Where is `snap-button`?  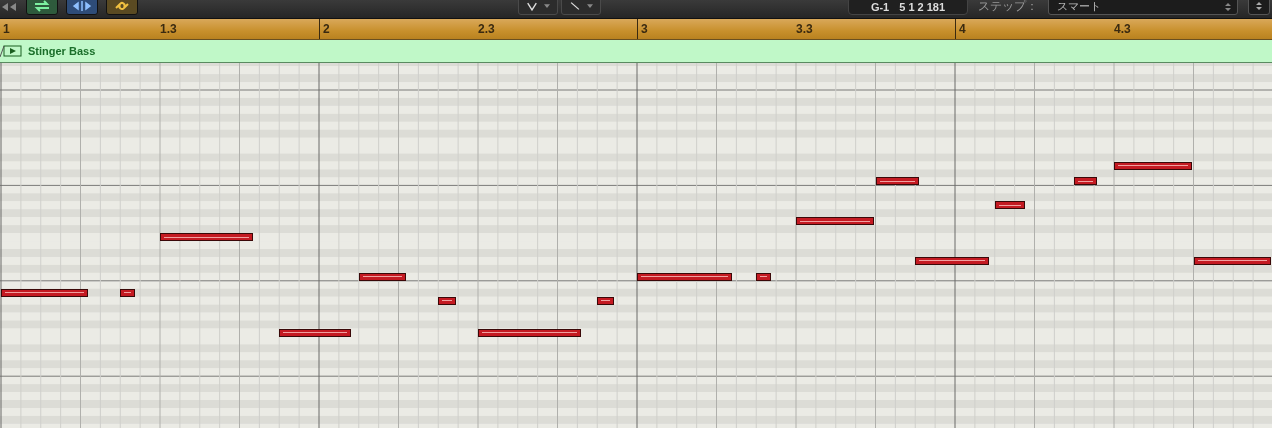
snap-button is located at coordinates (82, 7).